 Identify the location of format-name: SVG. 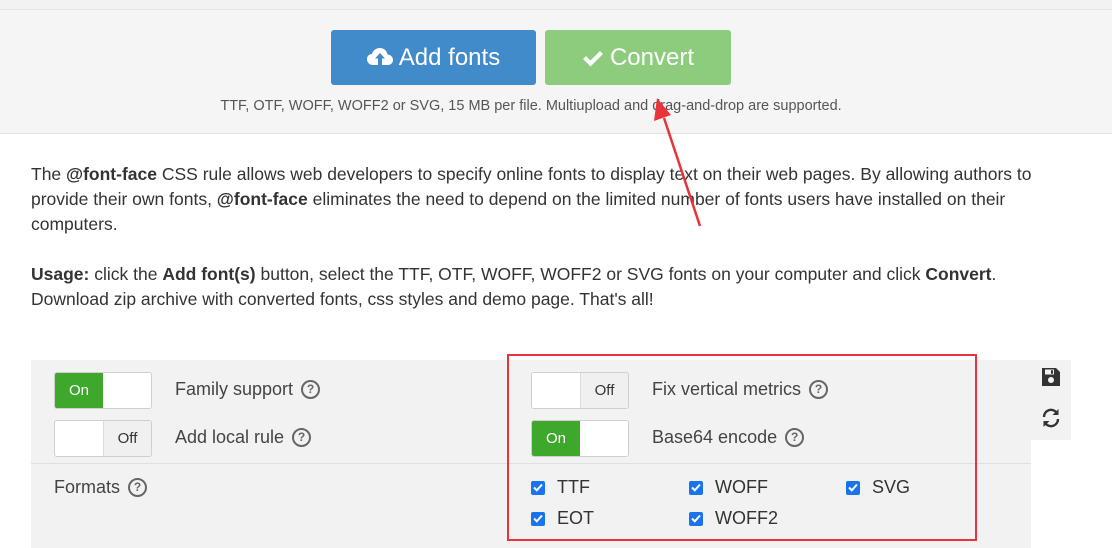
(891, 487).